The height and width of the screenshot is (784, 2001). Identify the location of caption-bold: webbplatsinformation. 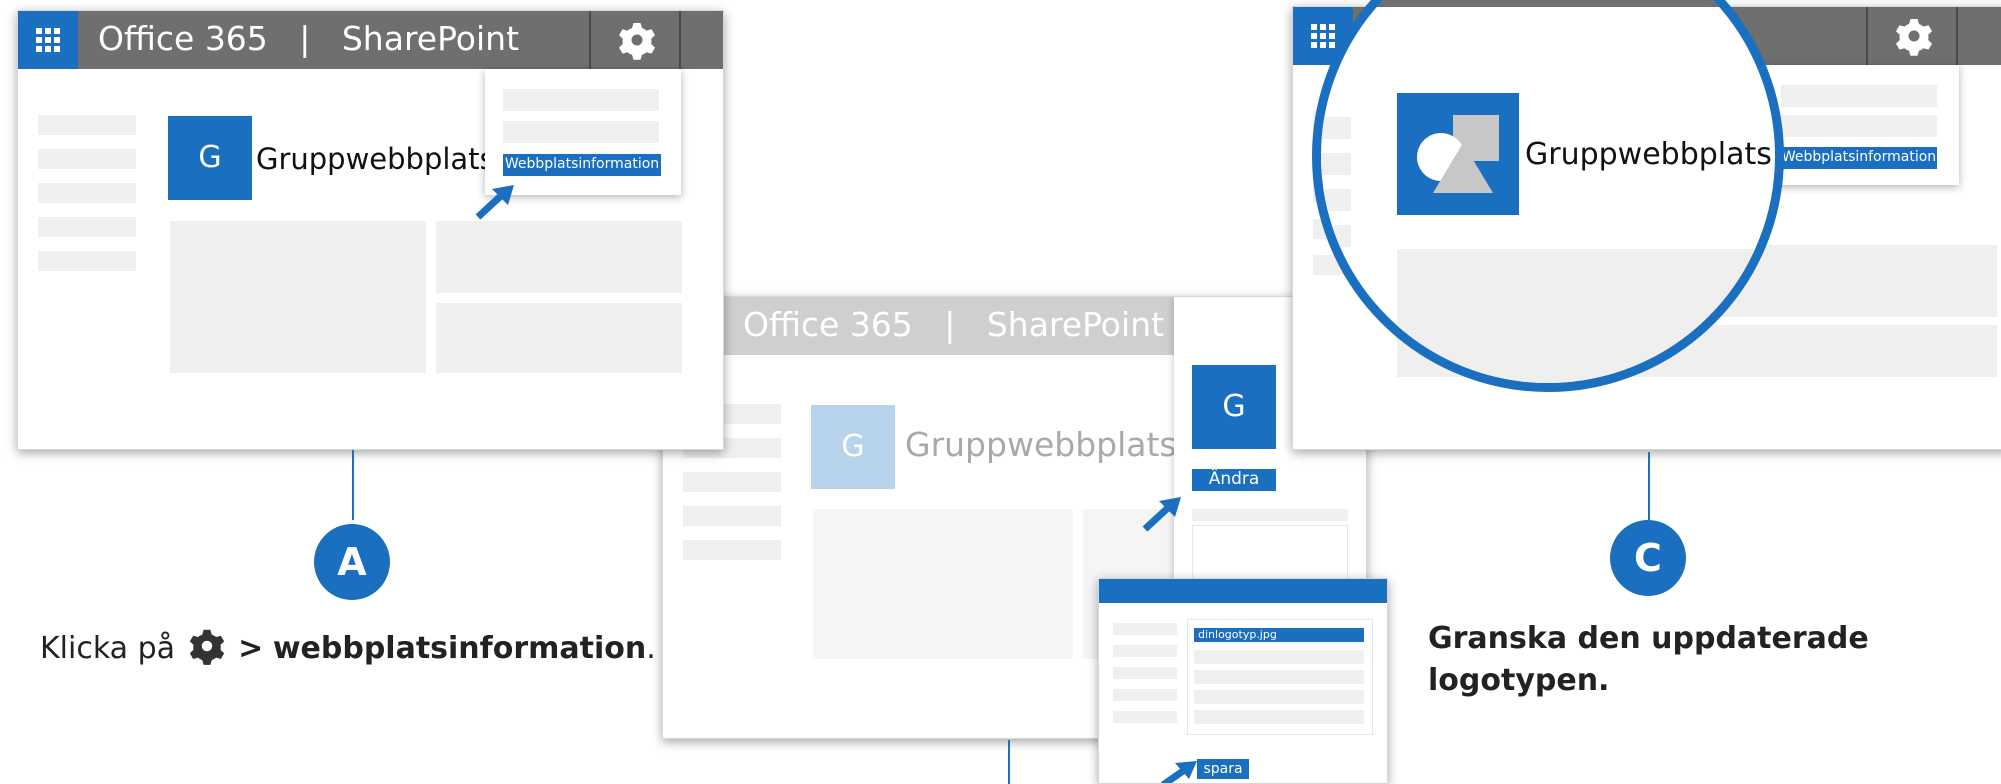
(459, 648).